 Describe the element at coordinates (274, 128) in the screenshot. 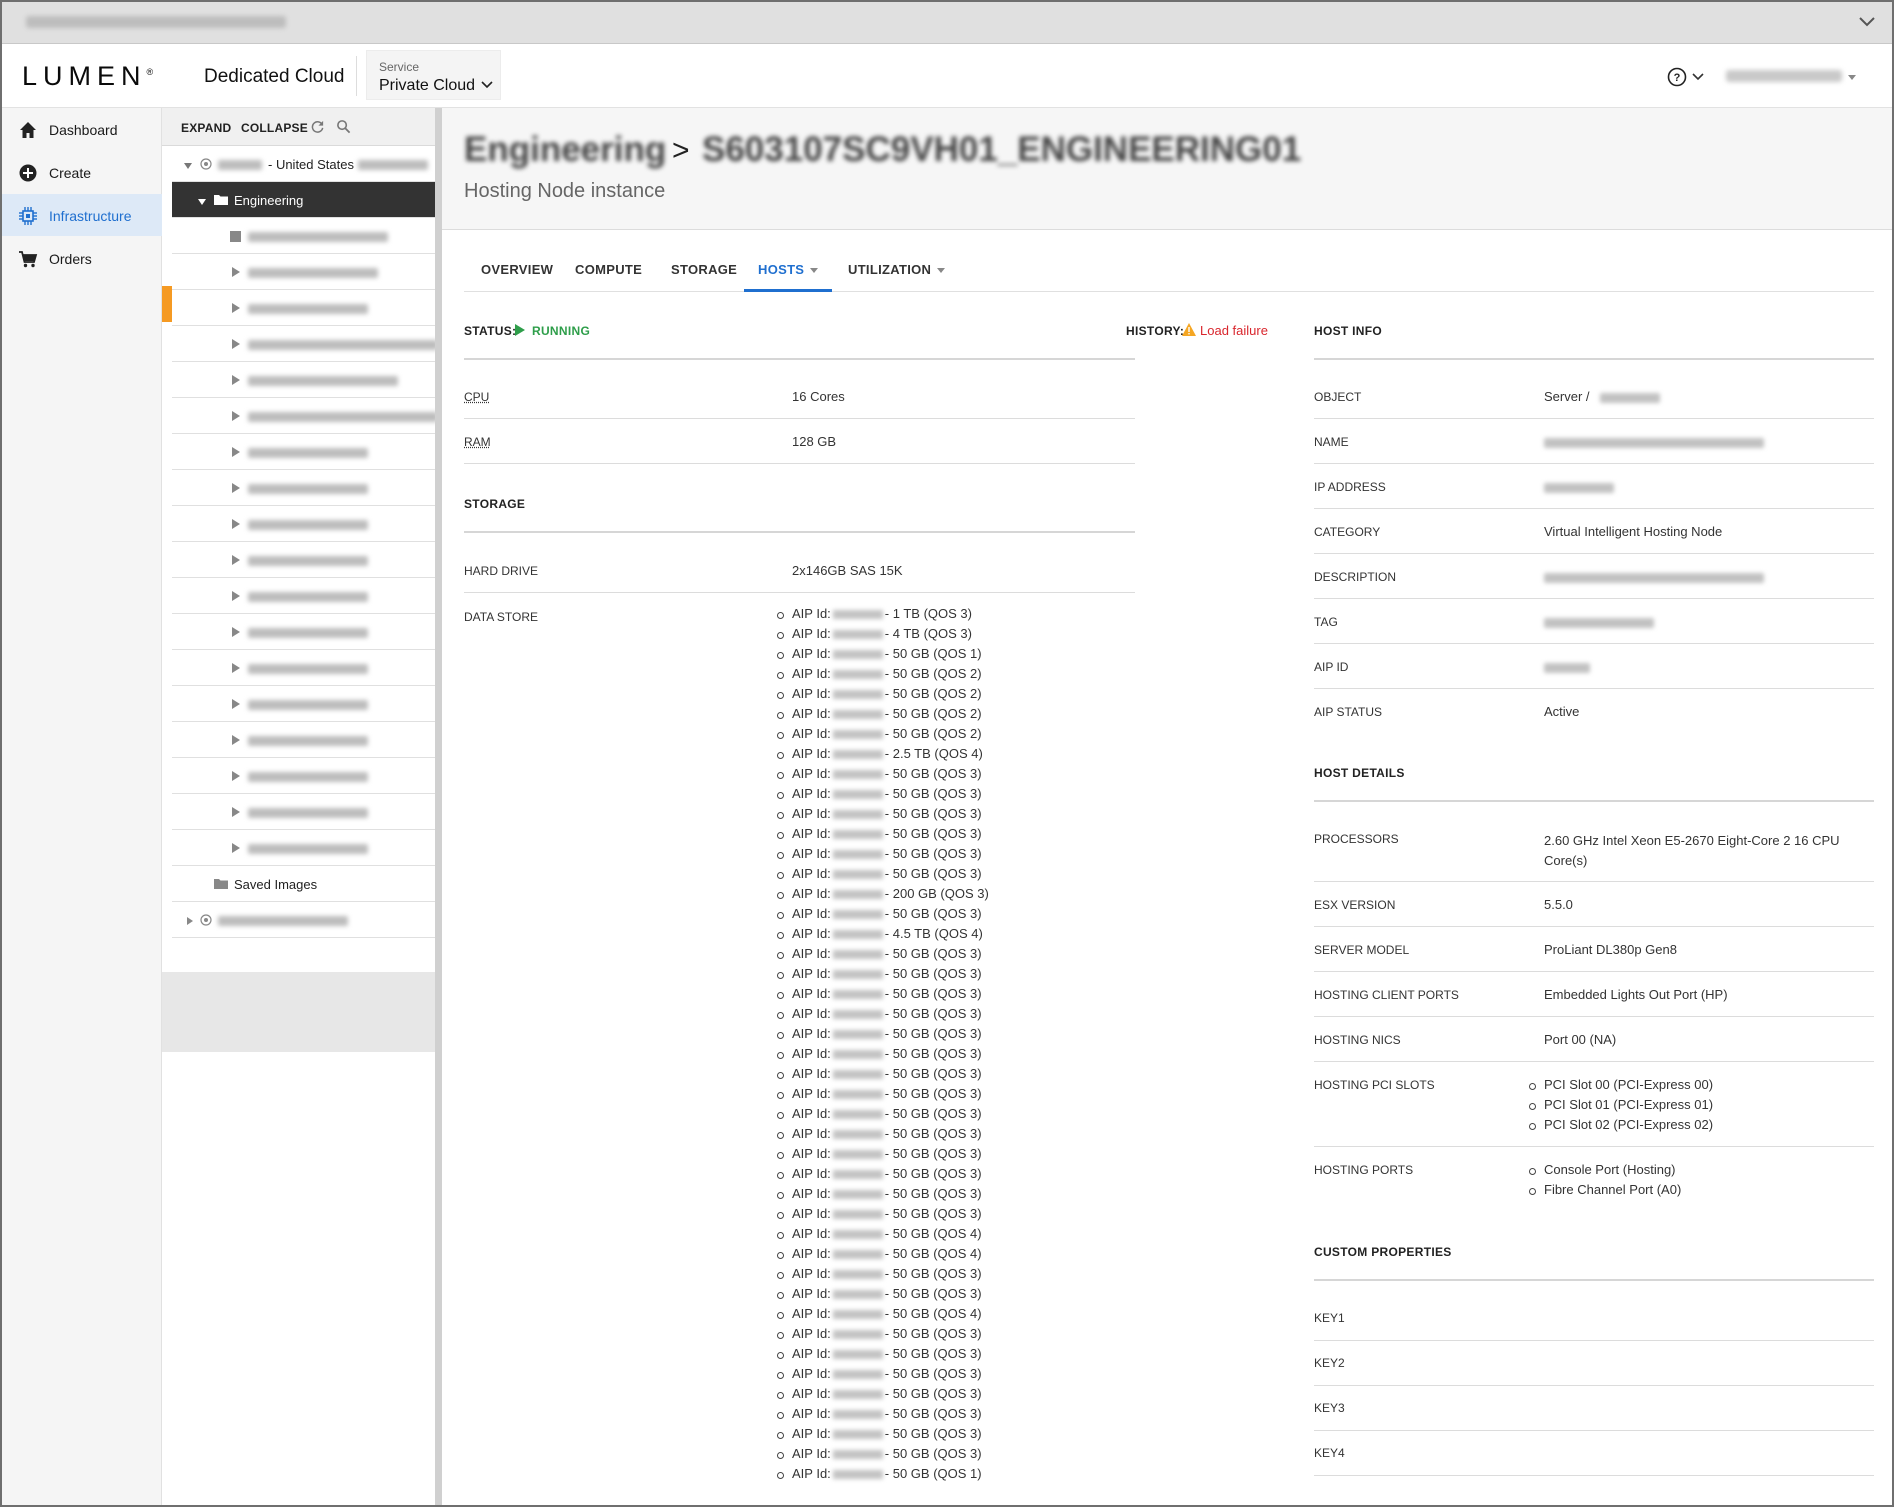

I see `collapse-button: COLLAPSE` at that location.